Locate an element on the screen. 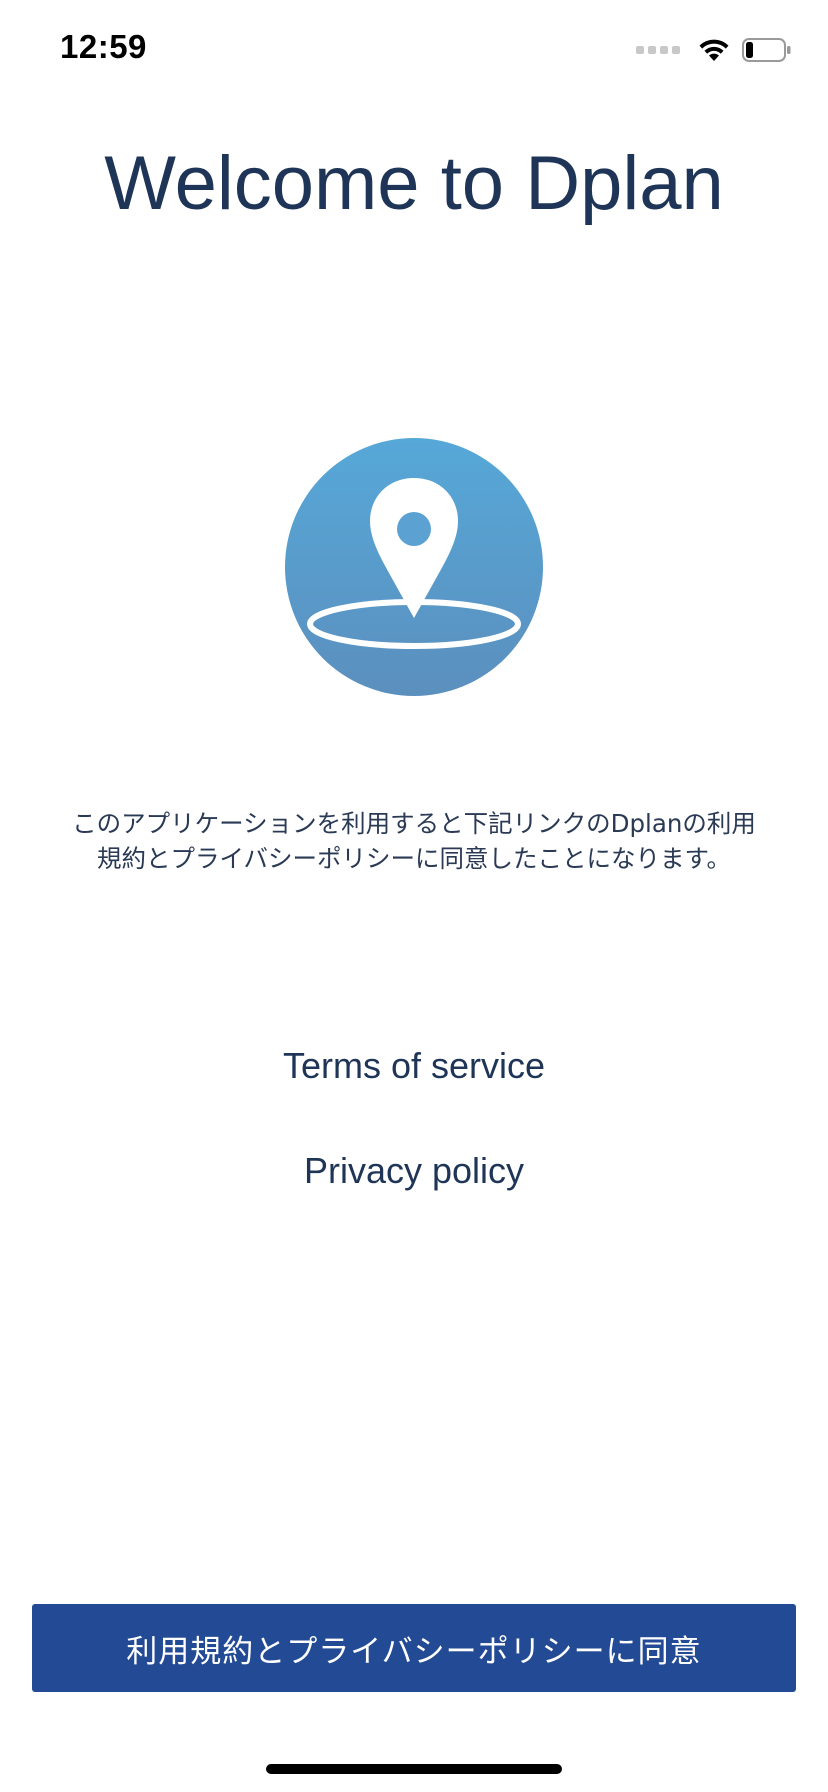 The image size is (828, 1792). wifi-icon is located at coordinates (714, 50).